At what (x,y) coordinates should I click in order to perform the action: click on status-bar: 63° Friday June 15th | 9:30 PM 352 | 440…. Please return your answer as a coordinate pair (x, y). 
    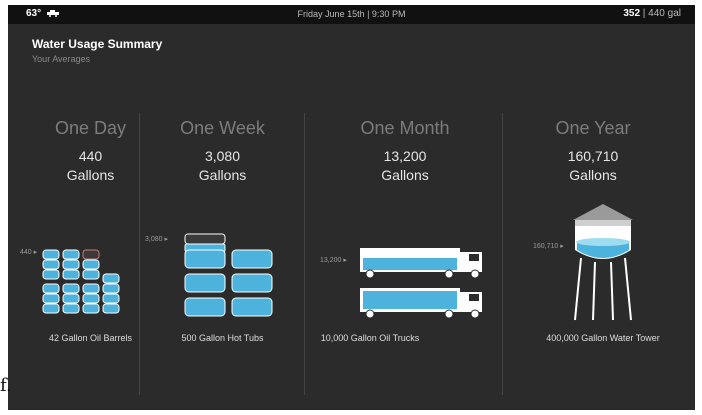
    Looking at the image, I should click on (351, 14).